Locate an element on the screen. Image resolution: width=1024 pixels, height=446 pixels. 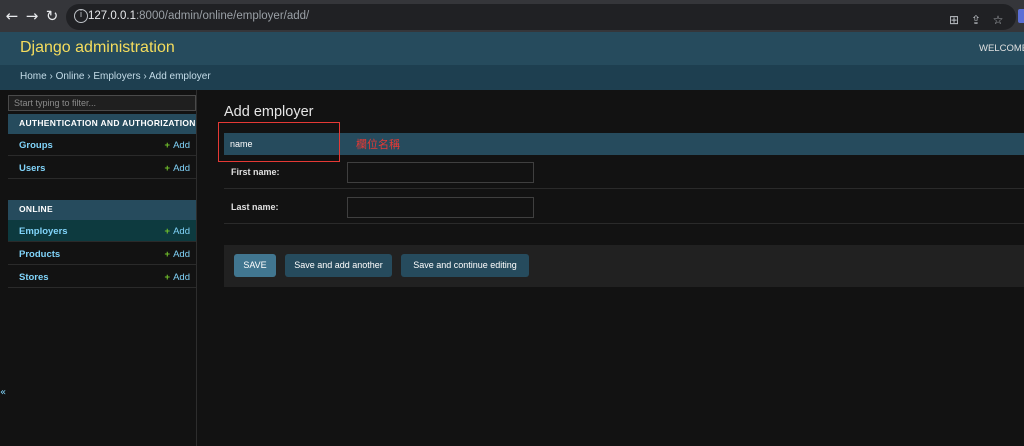
breadcrumb-employers: Employers is located at coordinates (116, 76).